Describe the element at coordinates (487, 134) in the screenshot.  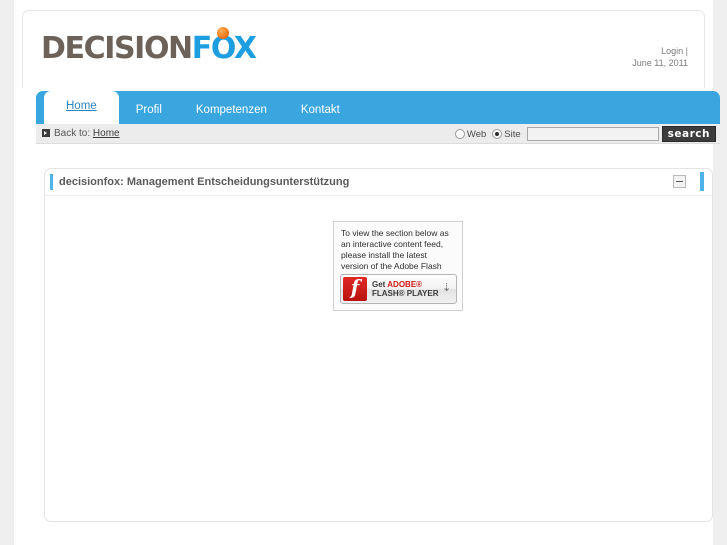
I see `search-scope-group: Web Site` at that location.